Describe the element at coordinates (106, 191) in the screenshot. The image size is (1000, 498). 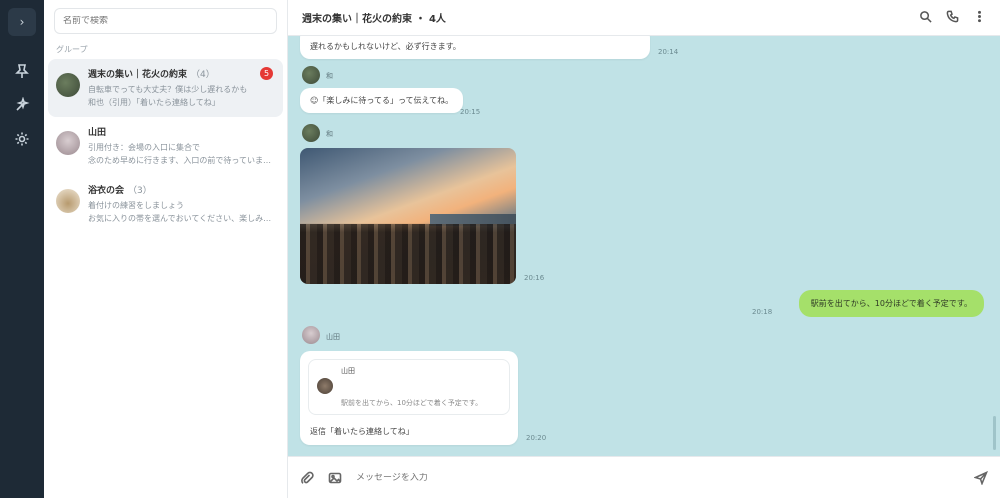
I see `chat-name: 浴衣の会` at that location.